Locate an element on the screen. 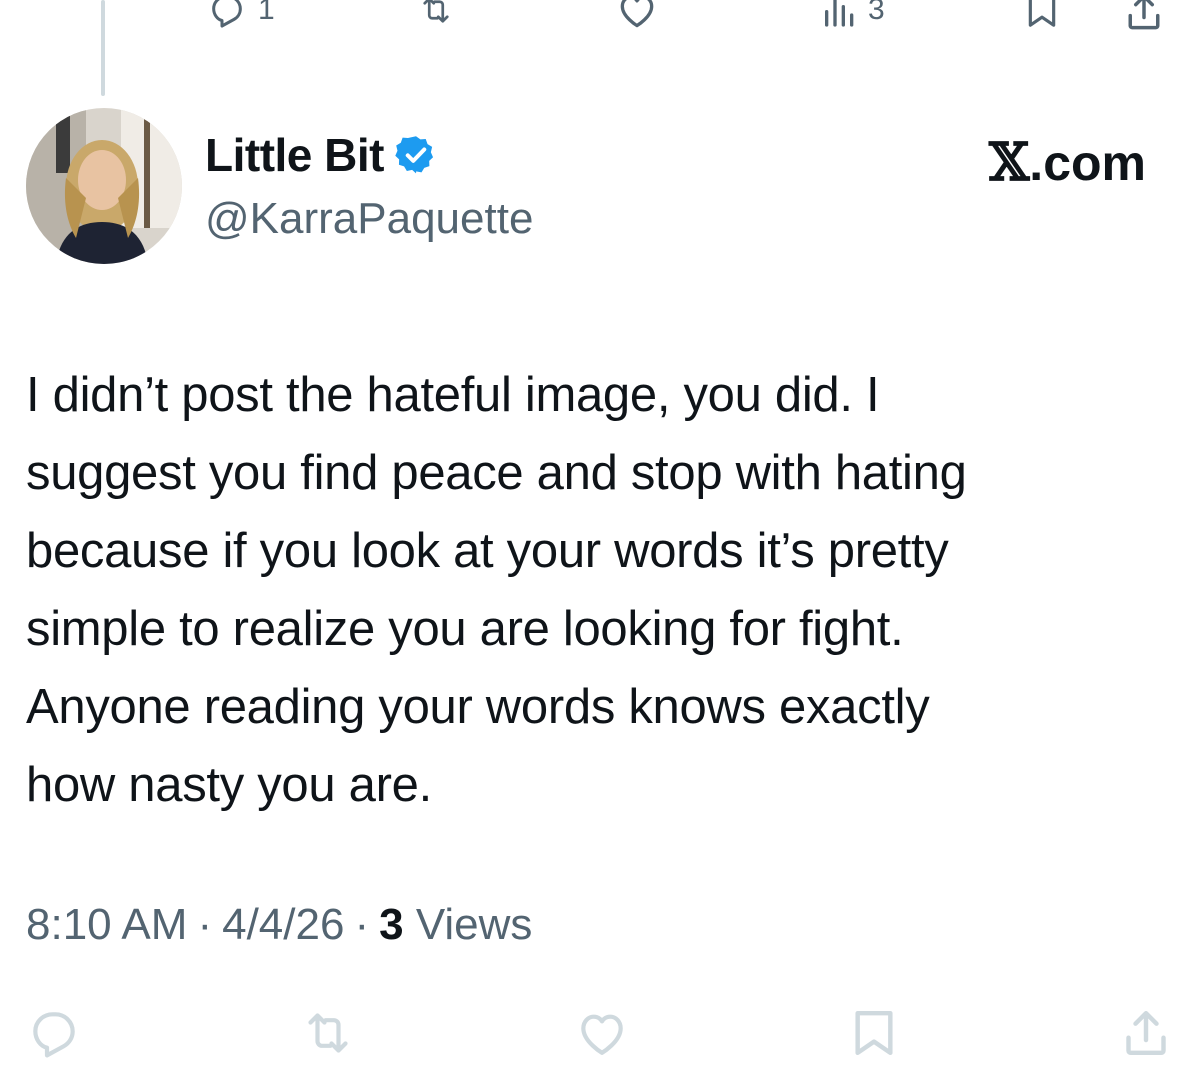 Image resolution: width=1200 pixels, height=1066 pixels. x-com-watermark: 𝕏 .com is located at coordinates (1067, 162).